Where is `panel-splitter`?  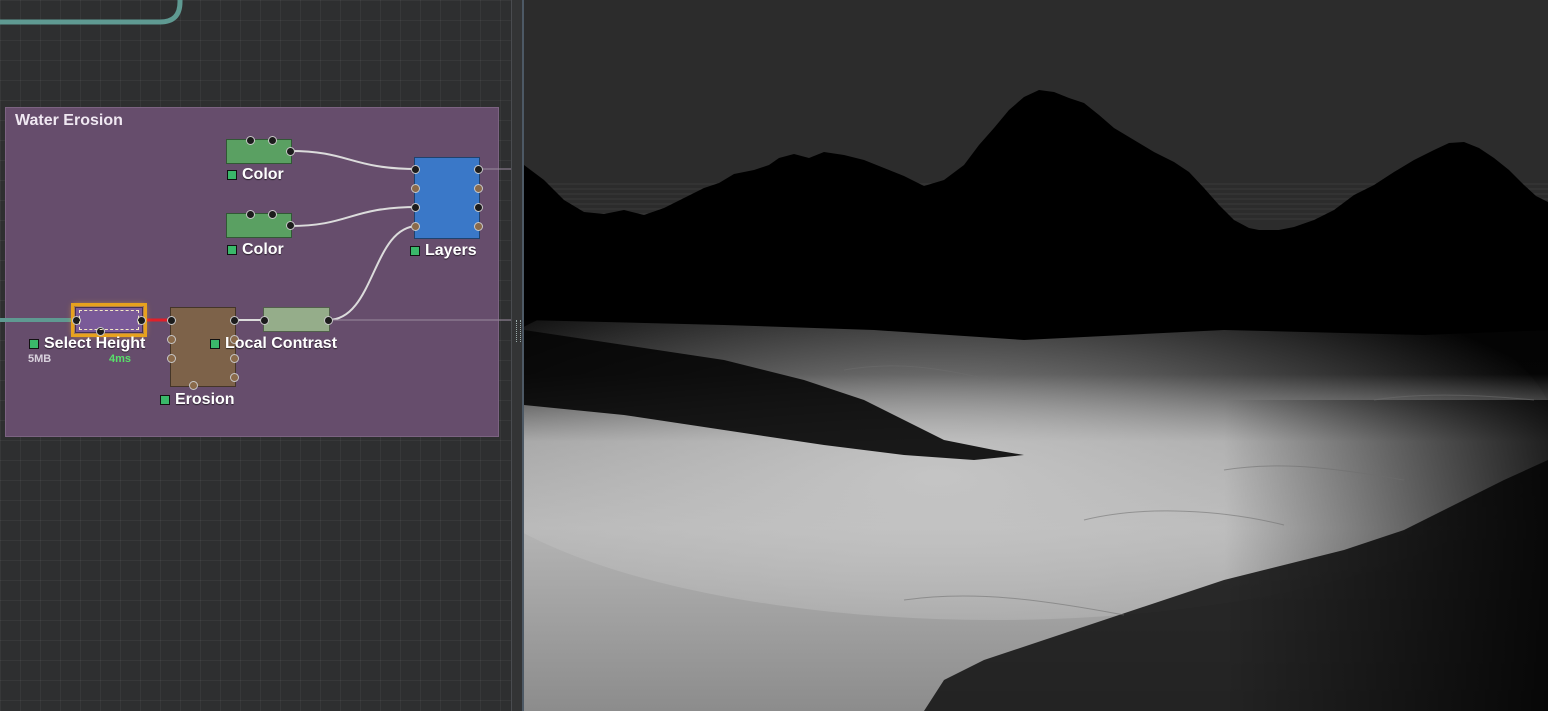 panel-splitter is located at coordinates (517, 355).